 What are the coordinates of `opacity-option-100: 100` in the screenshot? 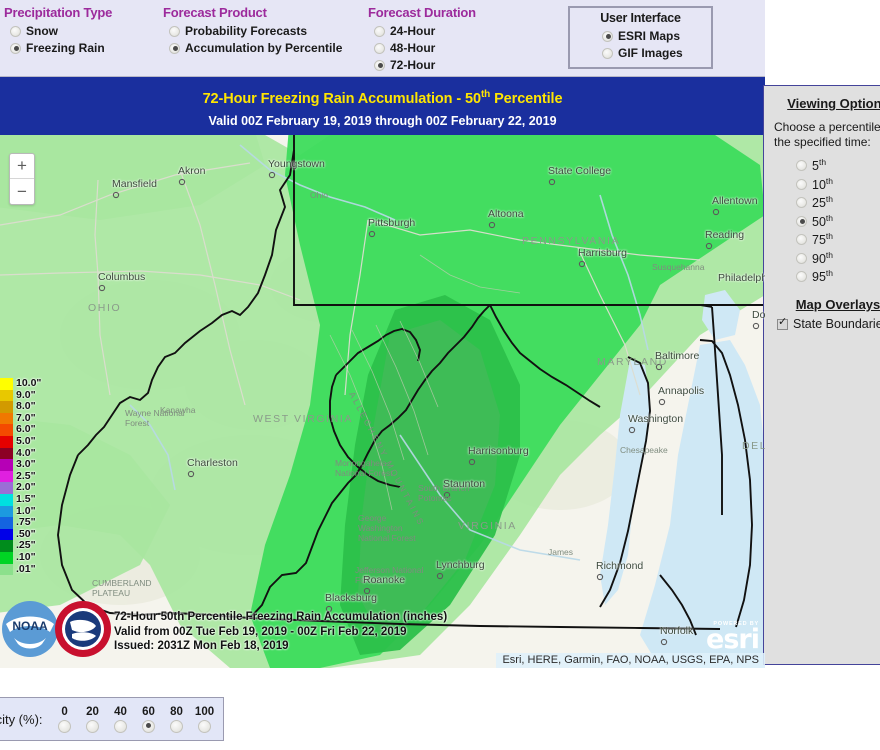 It's located at (205, 719).